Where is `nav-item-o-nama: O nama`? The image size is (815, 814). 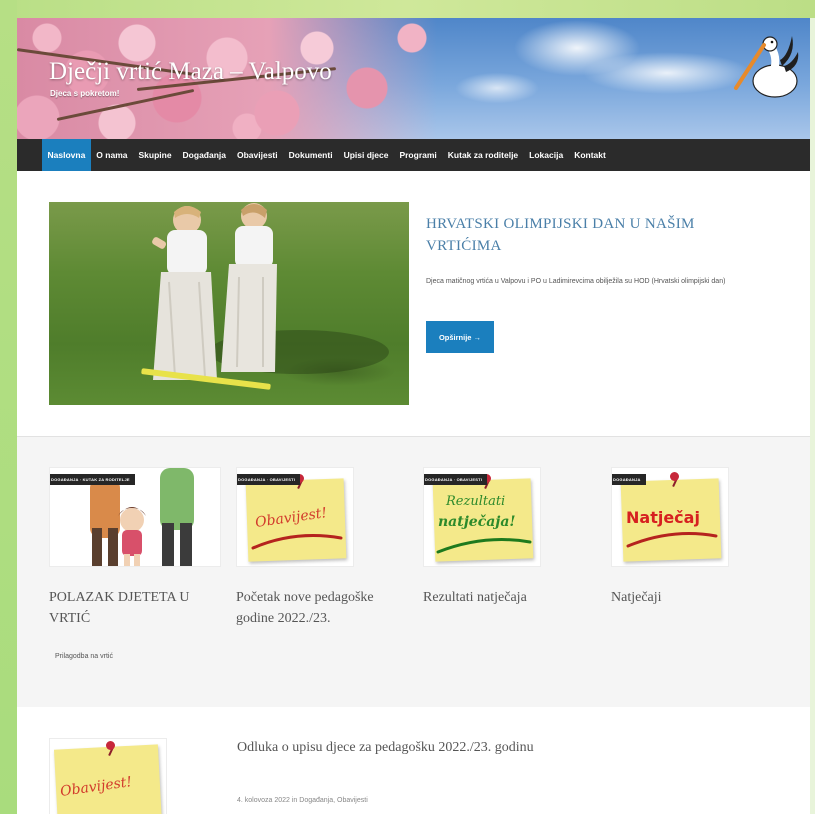
nav-item-o-nama: O nama is located at coordinates (112, 155).